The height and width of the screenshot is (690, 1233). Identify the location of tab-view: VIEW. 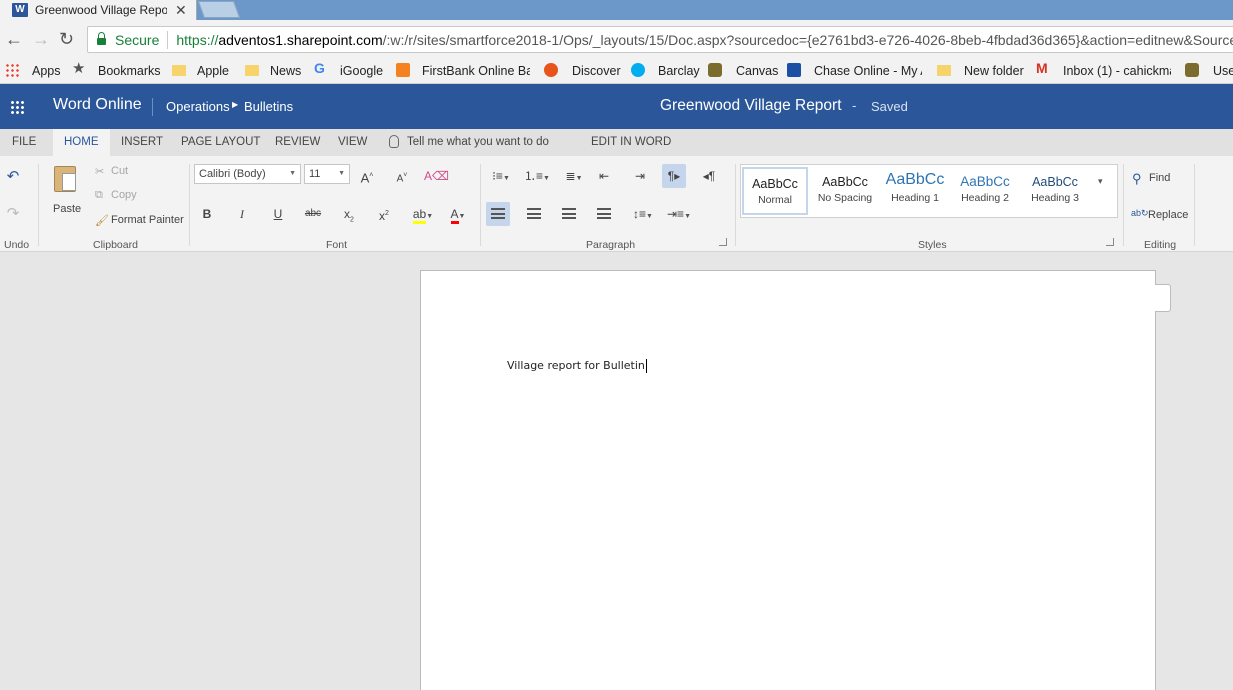
(352, 142).